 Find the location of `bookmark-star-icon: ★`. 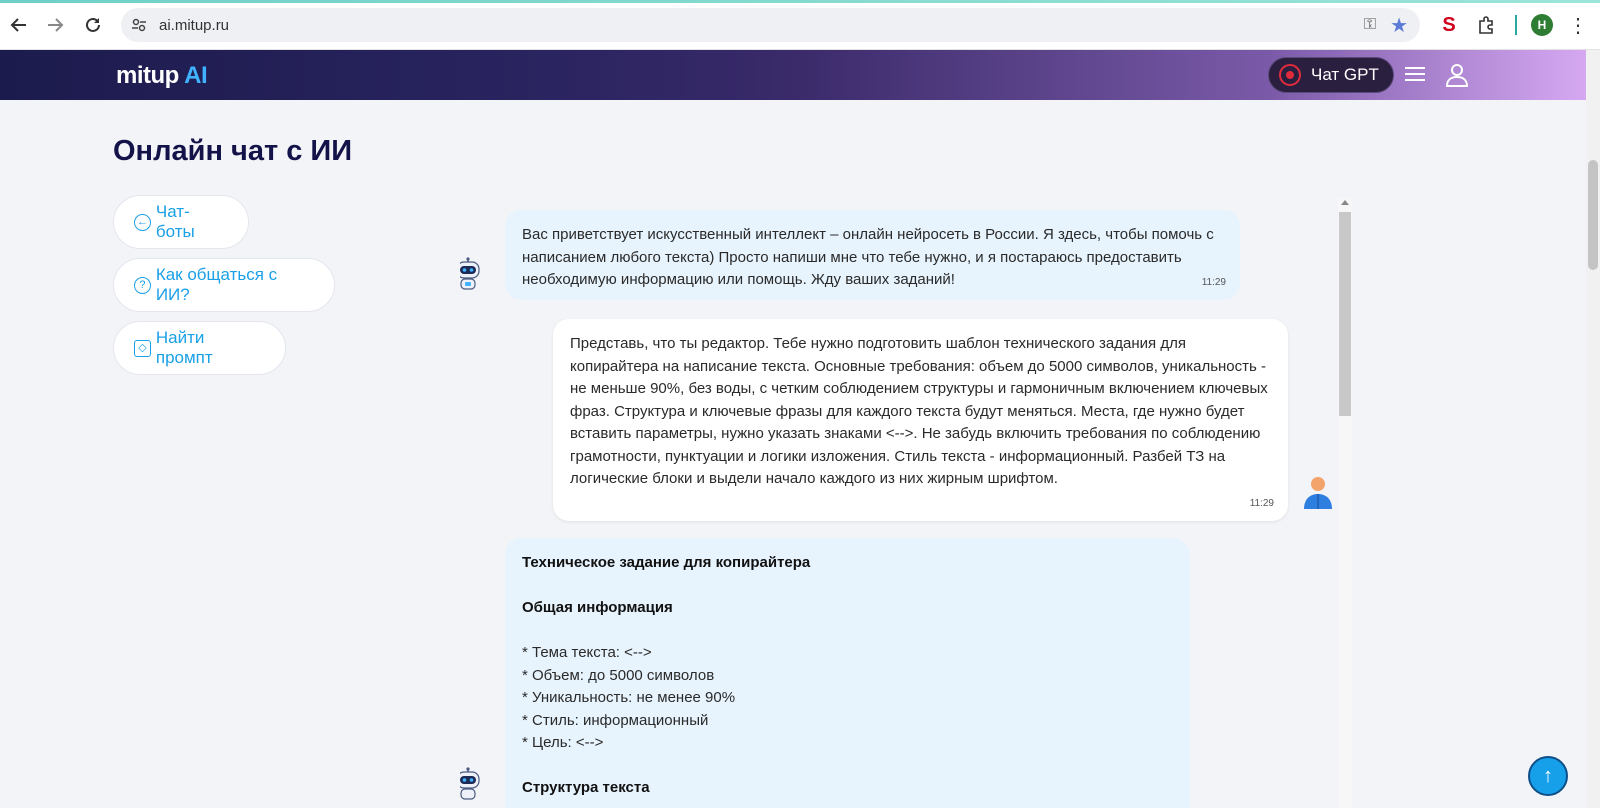

bookmark-star-icon: ★ is located at coordinates (1399, 25).